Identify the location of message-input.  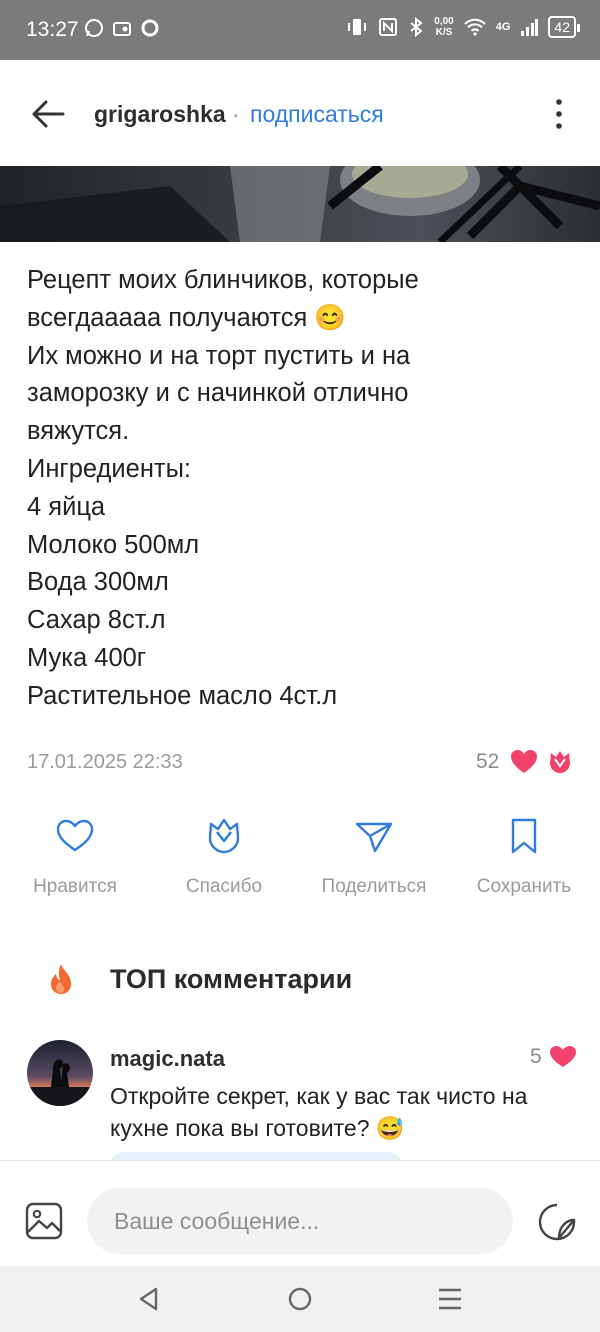
(300, 1221).